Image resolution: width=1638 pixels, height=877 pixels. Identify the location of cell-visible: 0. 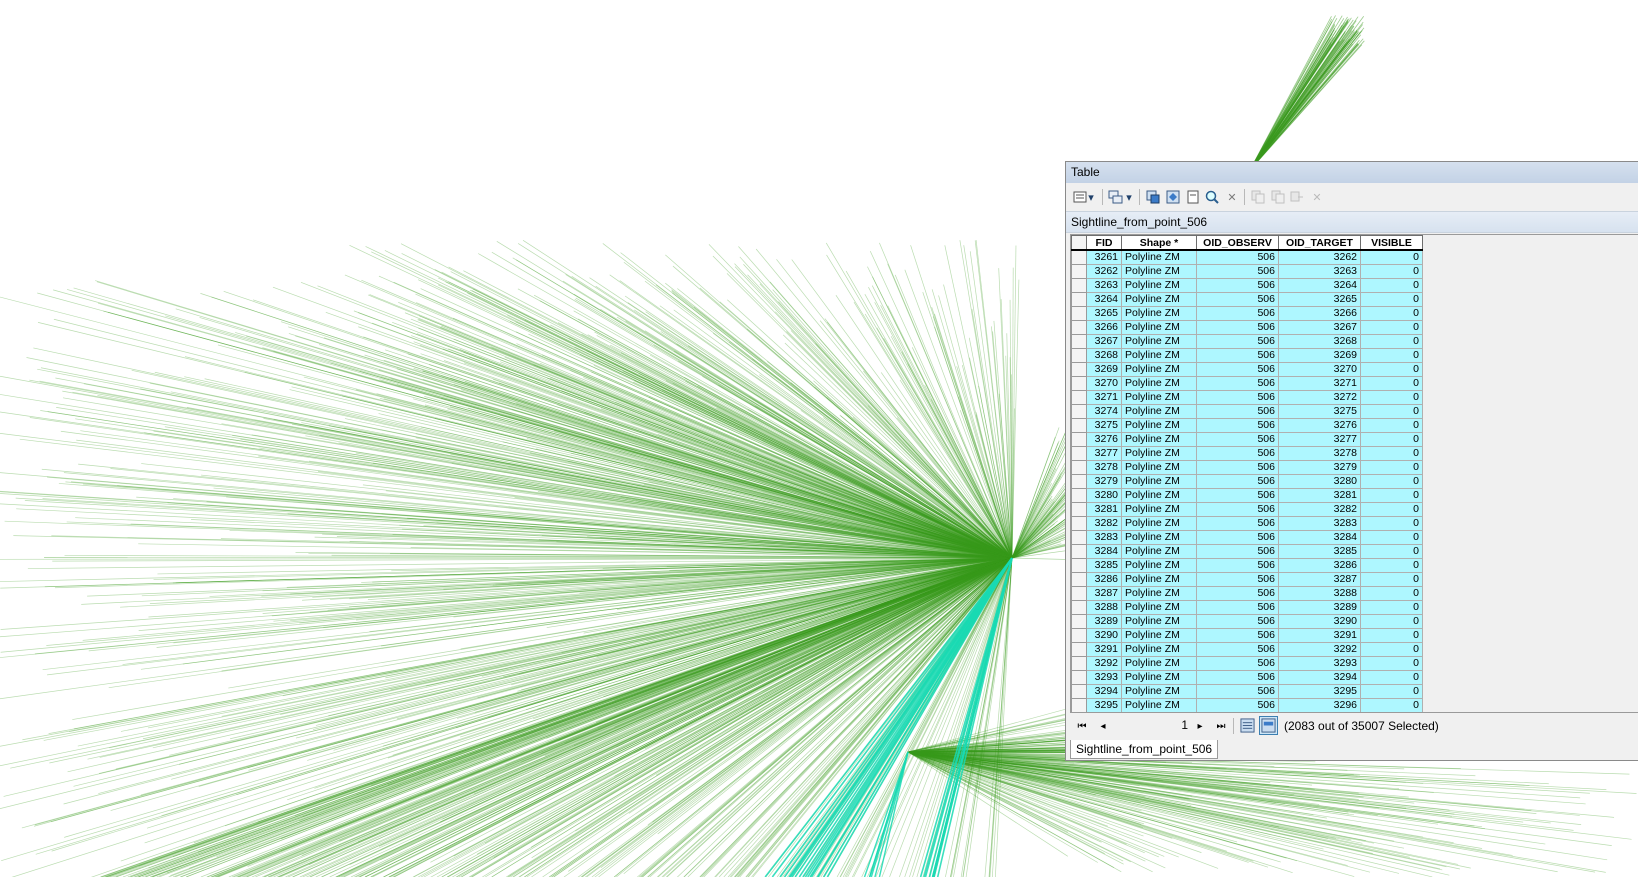
(1391, 663).